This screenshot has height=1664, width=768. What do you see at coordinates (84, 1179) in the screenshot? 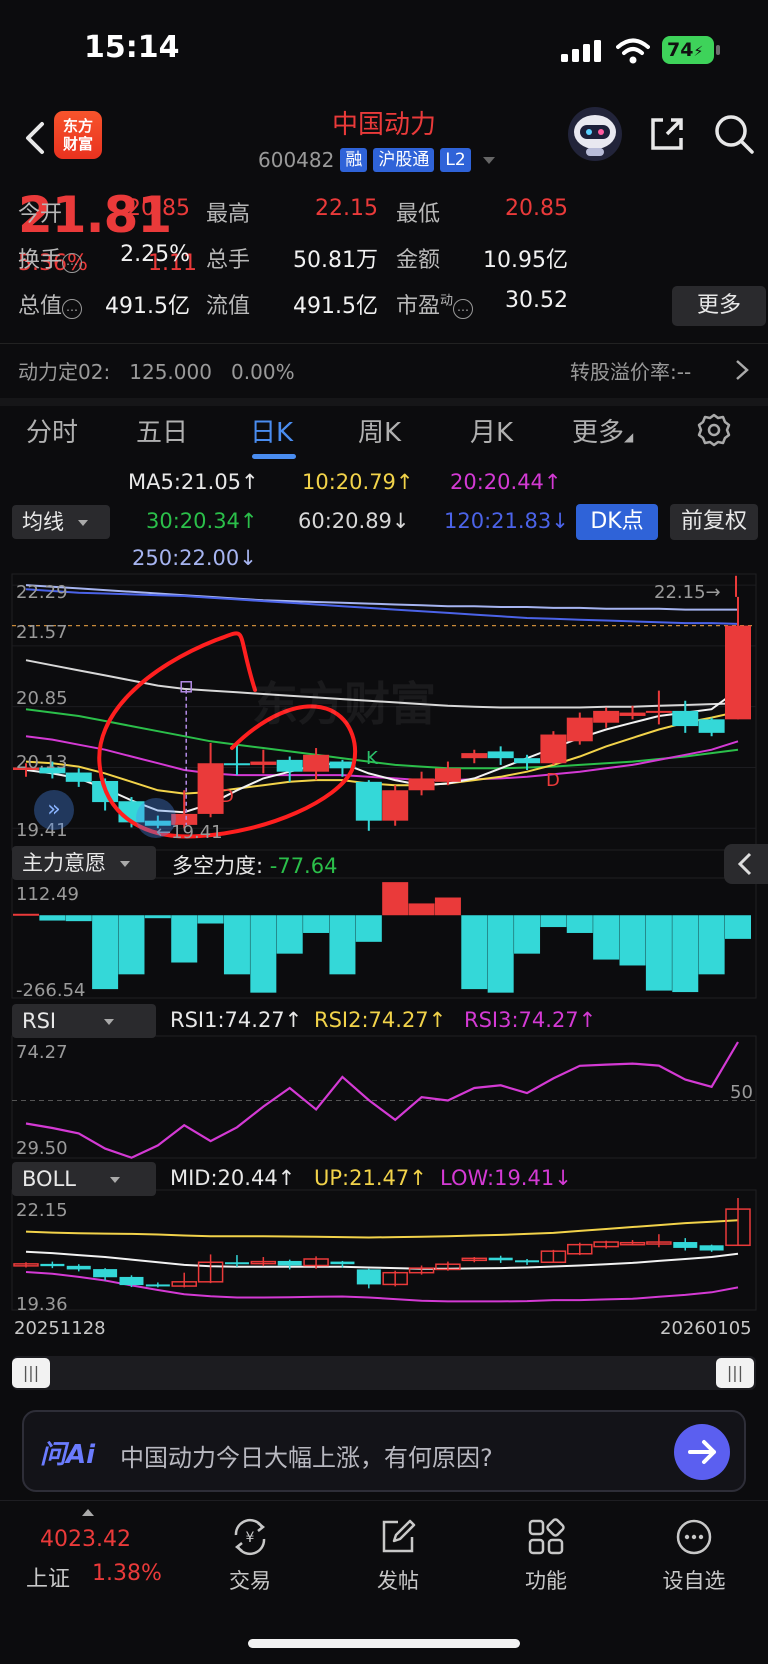
I see `indicator-selector-boll: BOLL` at bounding box center [84, 1179].